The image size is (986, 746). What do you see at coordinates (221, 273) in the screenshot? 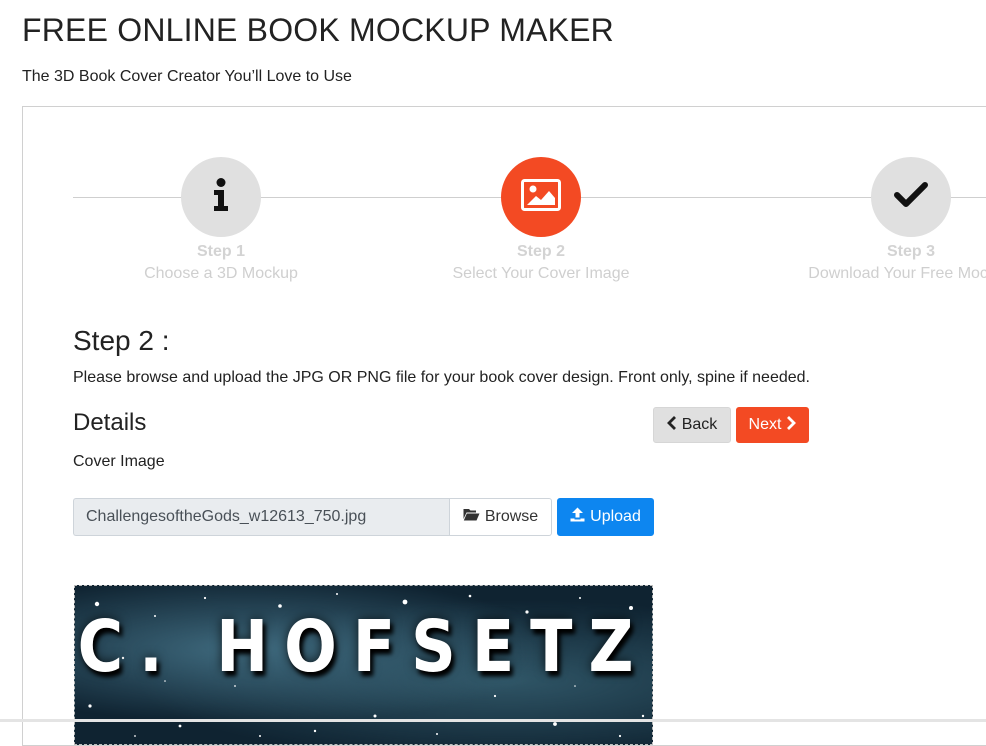
I see `step-1-label: Choose a 3D Mockup` at bounding box center [221, 273].